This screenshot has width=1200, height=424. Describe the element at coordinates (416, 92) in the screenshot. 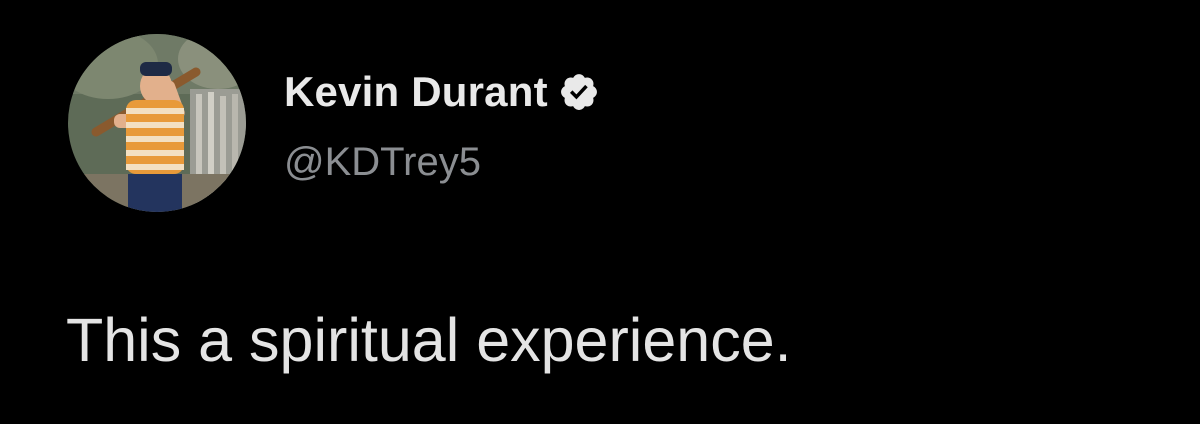

I see `author-display-name: Kevin Durant` at that location.